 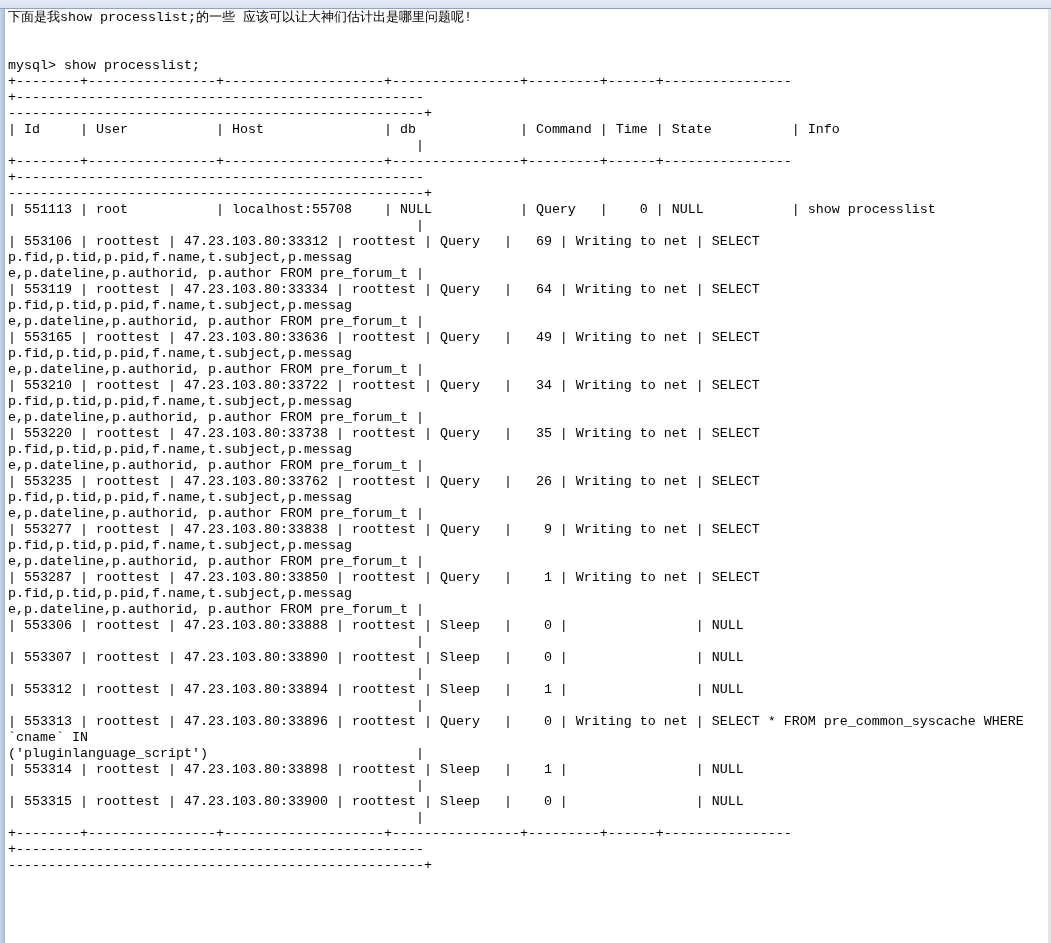 I want to click on console-line: | 553315 | roottest | 47.23.103.80:33900 | roottest | Sleep | 0 | | NULL, so click(x=376, y=802).